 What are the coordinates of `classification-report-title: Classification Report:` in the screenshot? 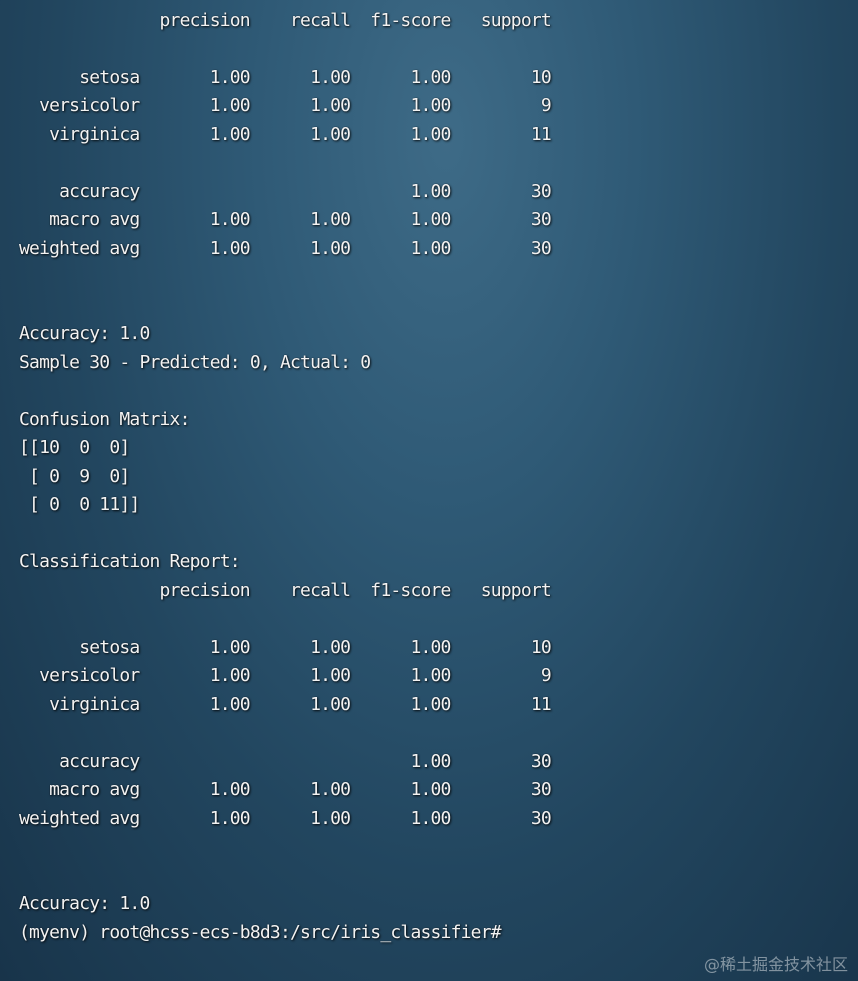 It's located at (130, 561).